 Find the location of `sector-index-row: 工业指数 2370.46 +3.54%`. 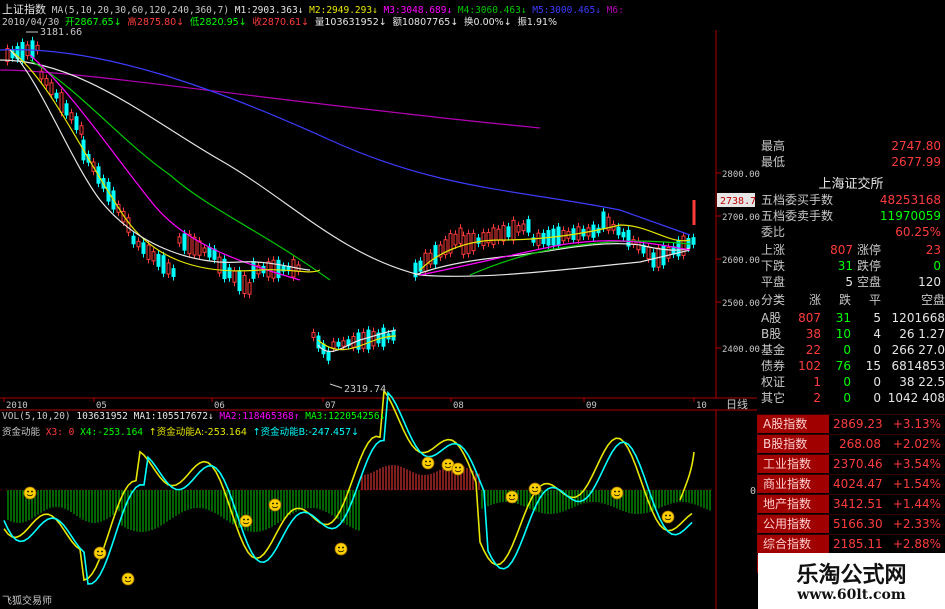

sector-index-row: 工业指数 2370.46 +3.54% is located at coordinates (851, 463).